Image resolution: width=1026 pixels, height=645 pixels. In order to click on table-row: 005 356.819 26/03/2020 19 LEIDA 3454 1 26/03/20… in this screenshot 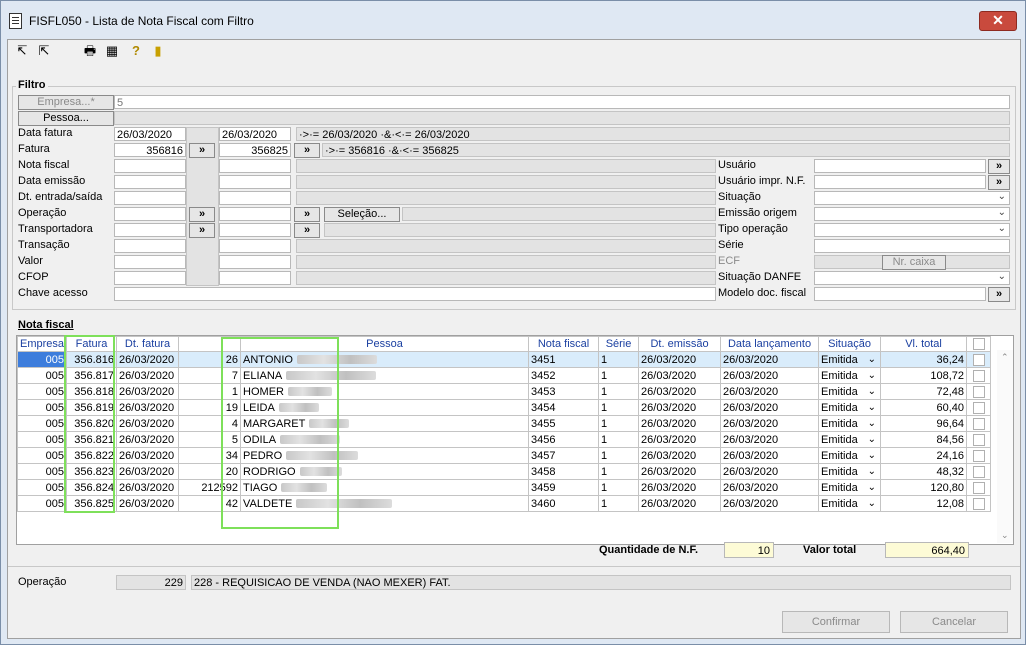, I will do `click(504, 407)`.